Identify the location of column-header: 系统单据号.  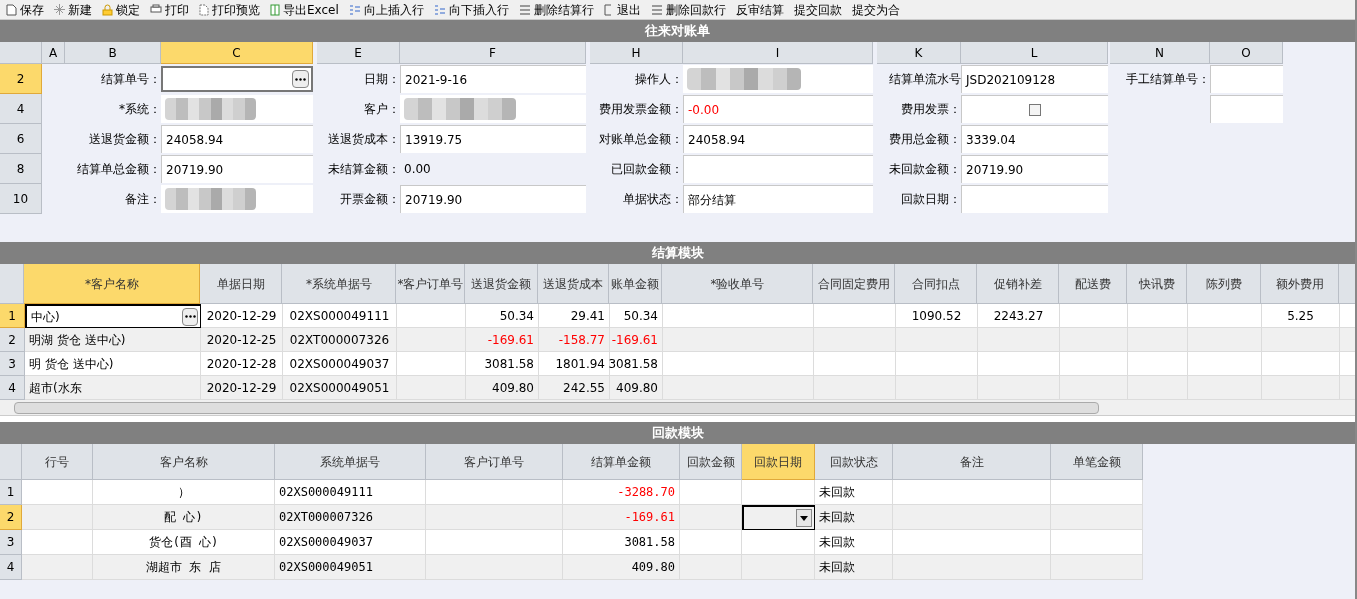
(350, 462).